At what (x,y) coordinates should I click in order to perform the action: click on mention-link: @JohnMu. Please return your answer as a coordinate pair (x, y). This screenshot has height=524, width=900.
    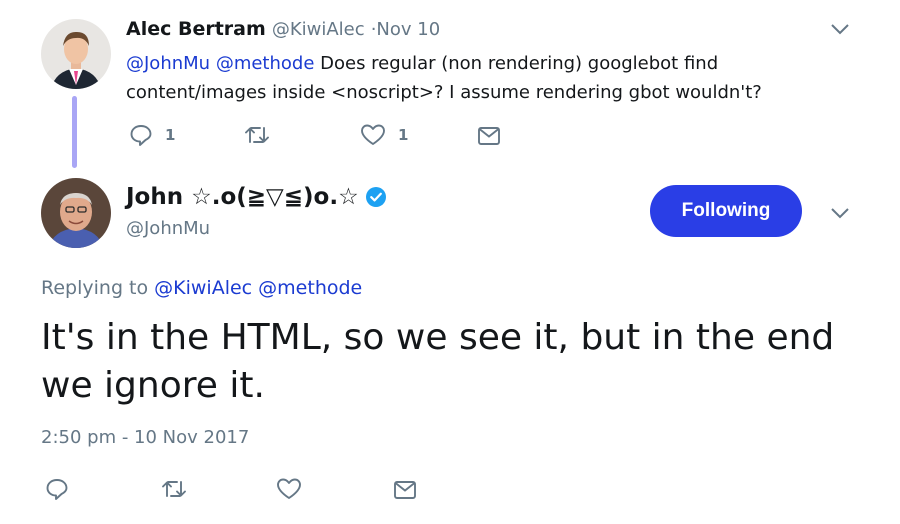
    Looking at the image, I should click on (168, 63).